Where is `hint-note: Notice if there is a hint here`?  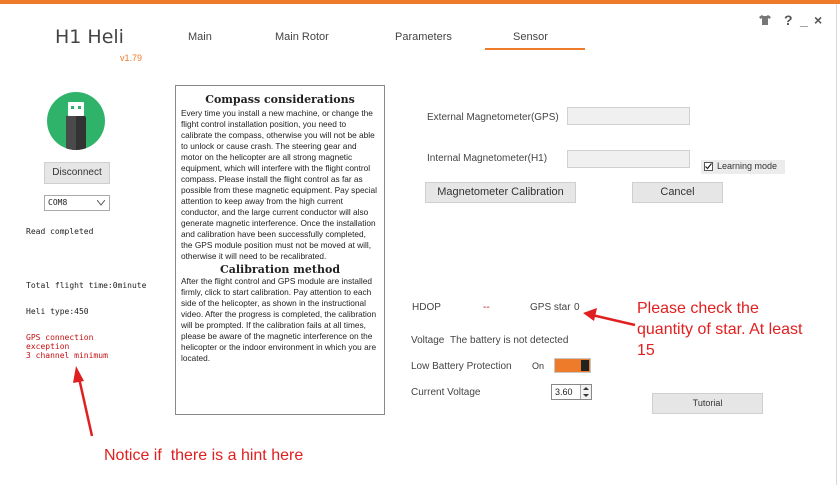 hint-note: Notice if there is a hint here is located at coordinates (204, 455).